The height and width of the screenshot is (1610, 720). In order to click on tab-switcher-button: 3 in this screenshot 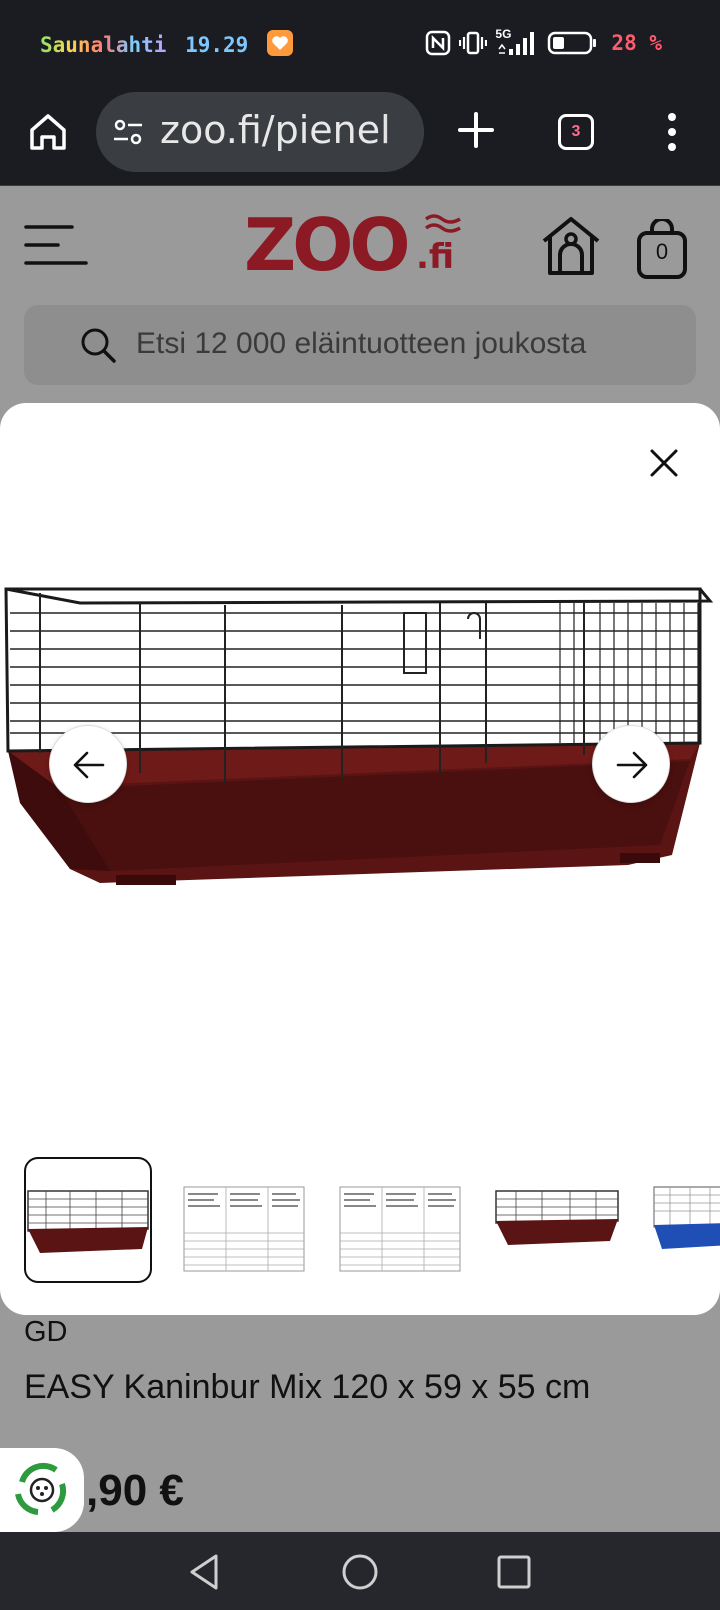, I will do `click(576, 132)`.